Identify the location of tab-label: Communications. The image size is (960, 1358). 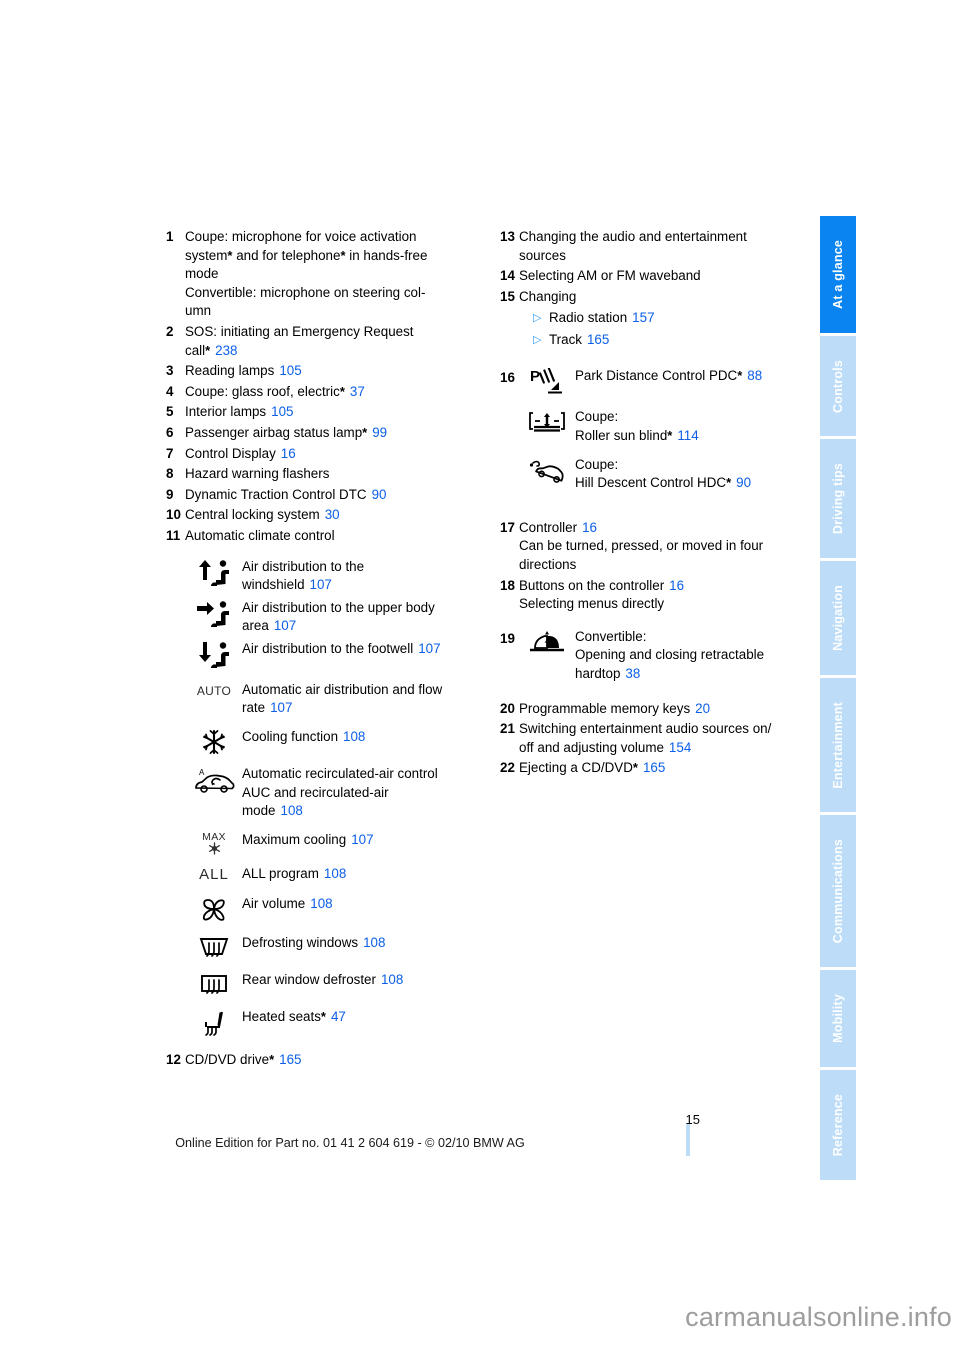
(838, 891).